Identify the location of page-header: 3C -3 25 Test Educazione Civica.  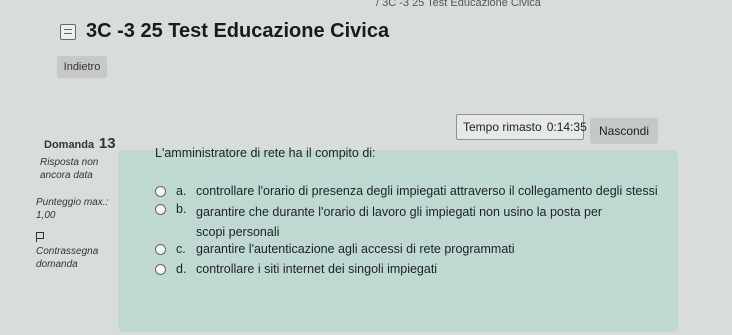
(224, 31).